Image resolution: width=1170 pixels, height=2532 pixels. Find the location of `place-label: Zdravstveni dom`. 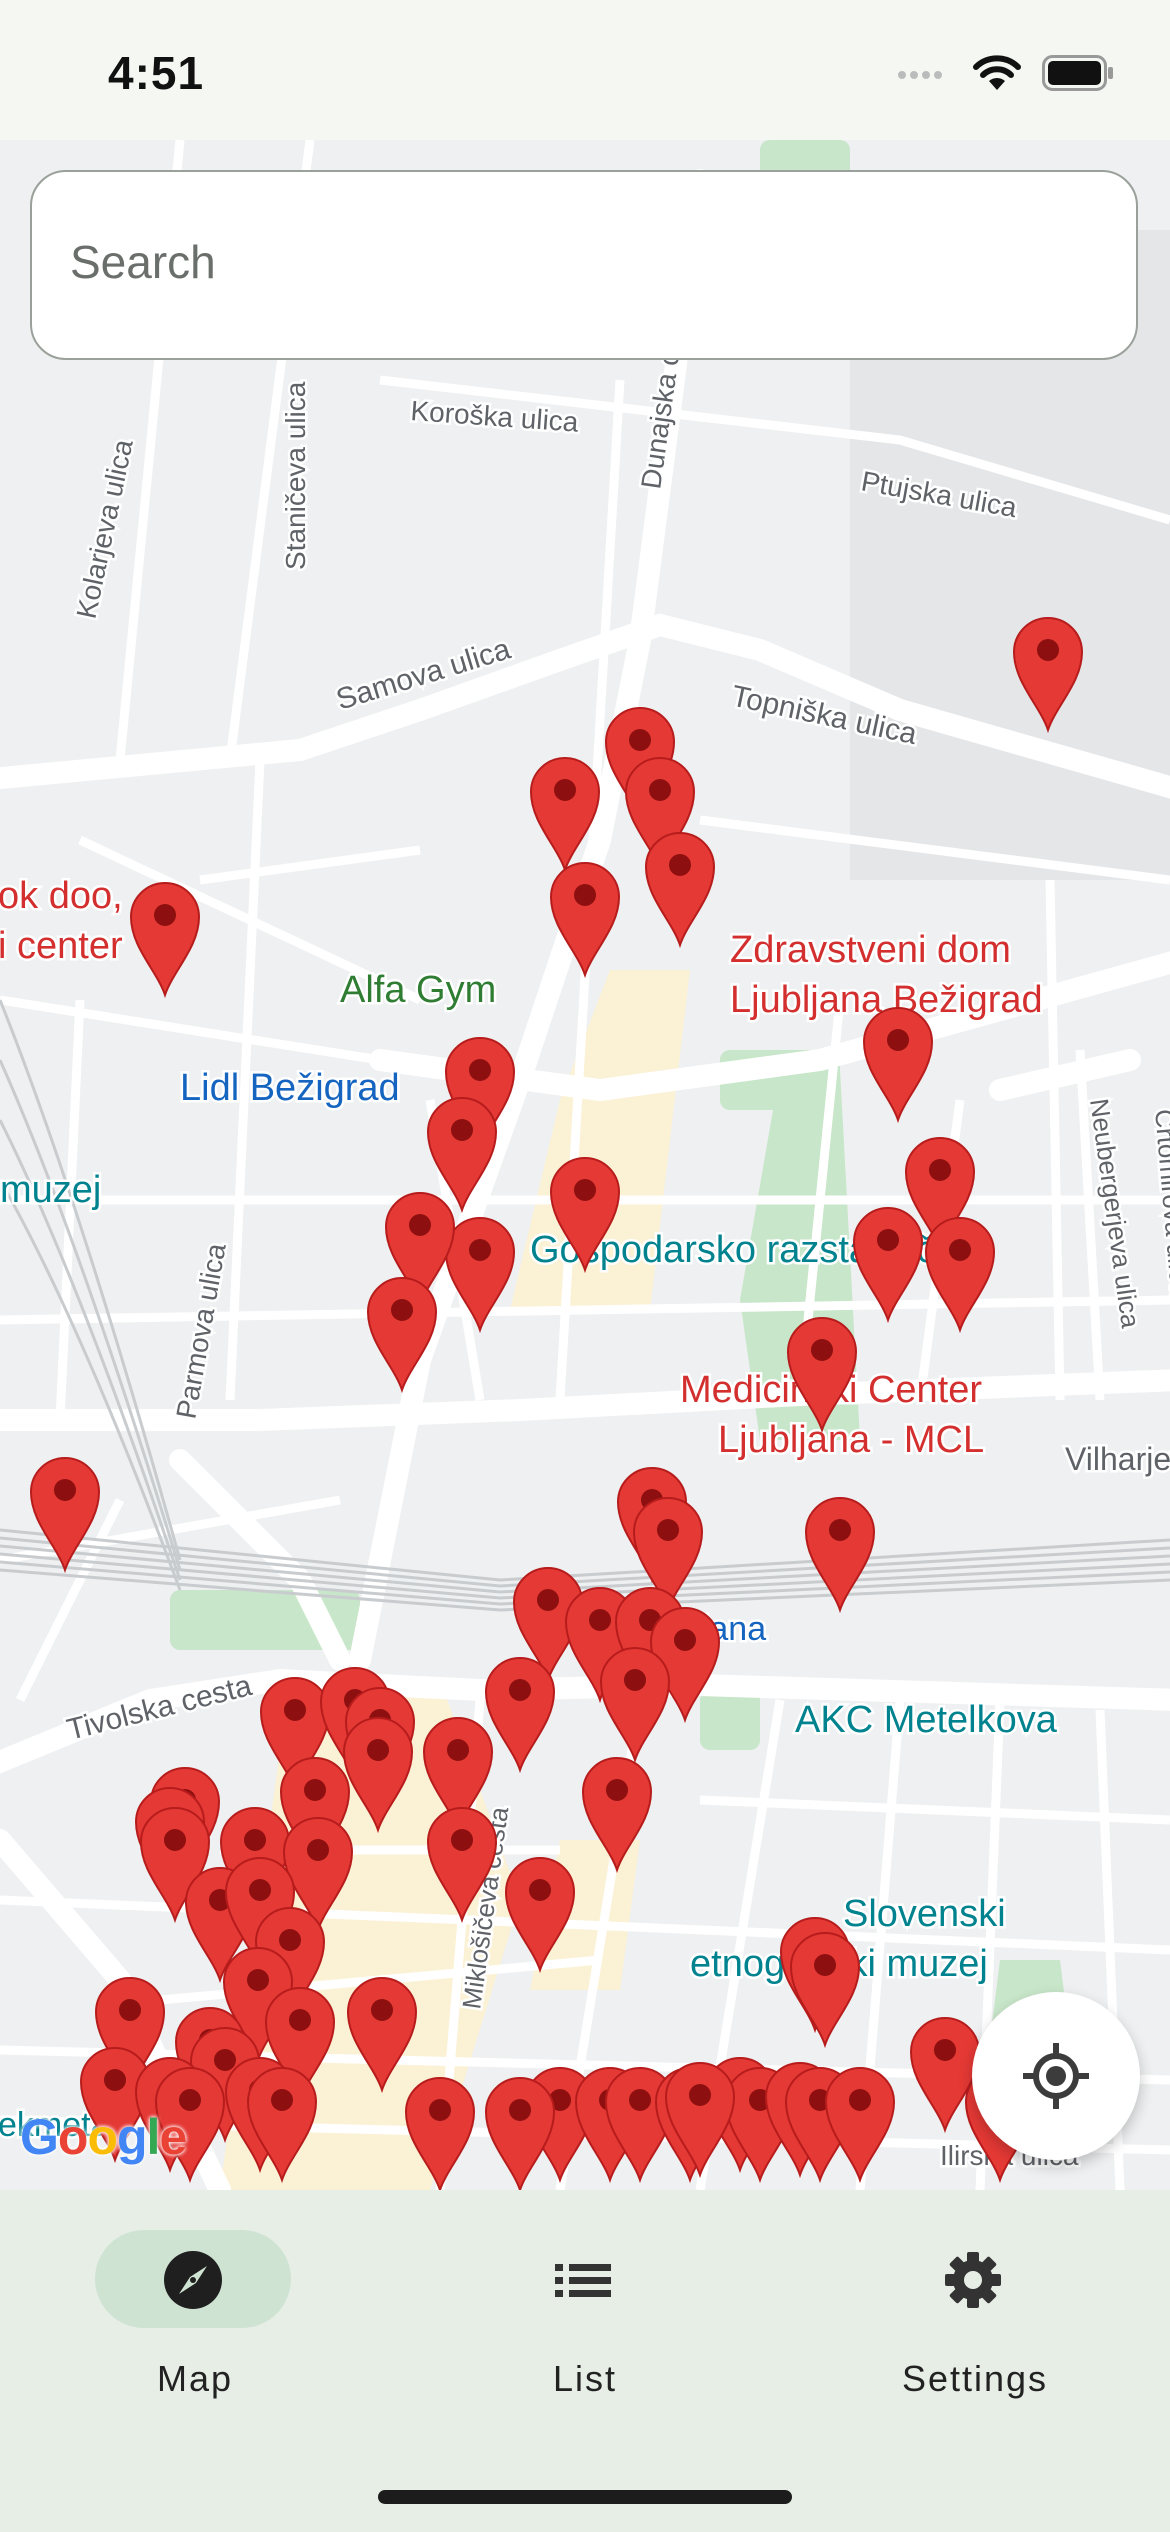

place-label: Zdravstveni dom is located at coordinates (870, 950).